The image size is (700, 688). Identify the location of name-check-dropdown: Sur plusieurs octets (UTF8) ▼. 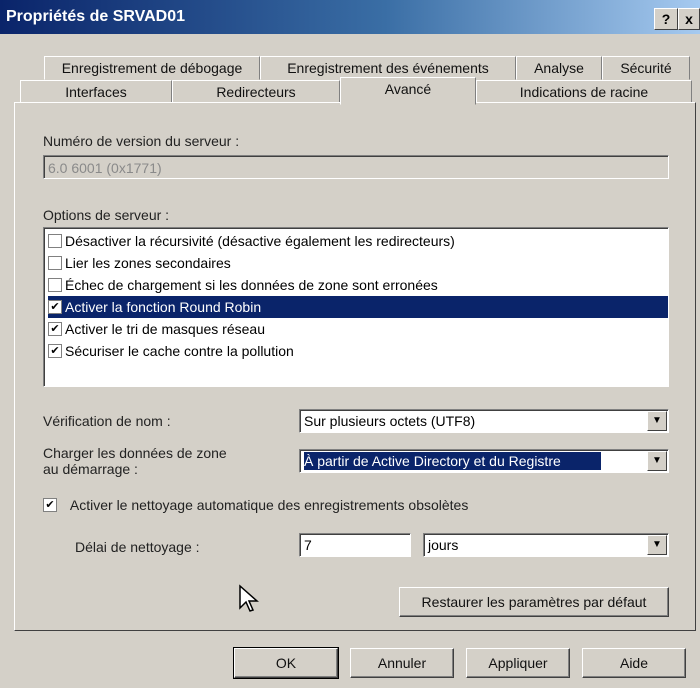
(484, 421).